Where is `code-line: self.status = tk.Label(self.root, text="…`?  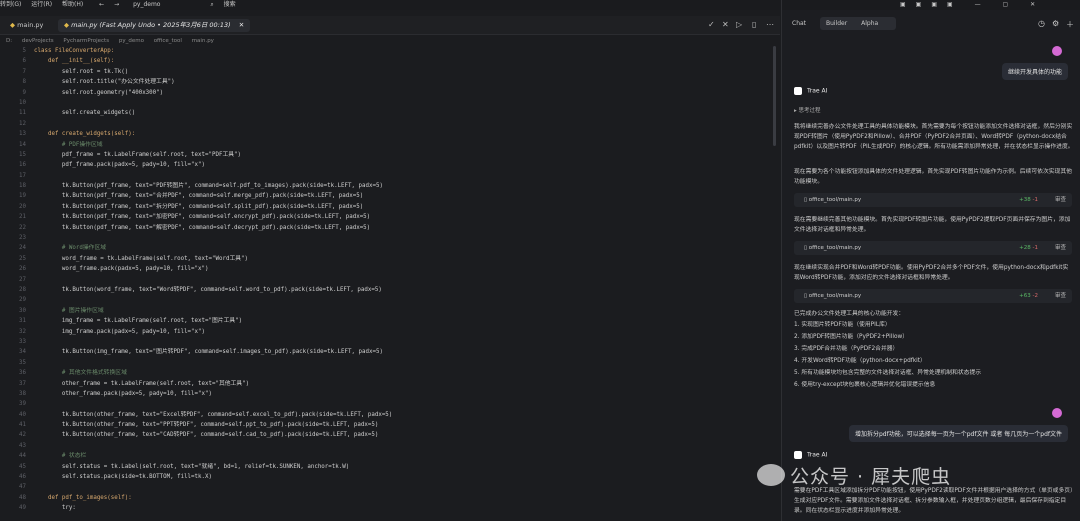 code-line: self.status = tk.Label(self.root, text="… is located at coordinates (404, 467).